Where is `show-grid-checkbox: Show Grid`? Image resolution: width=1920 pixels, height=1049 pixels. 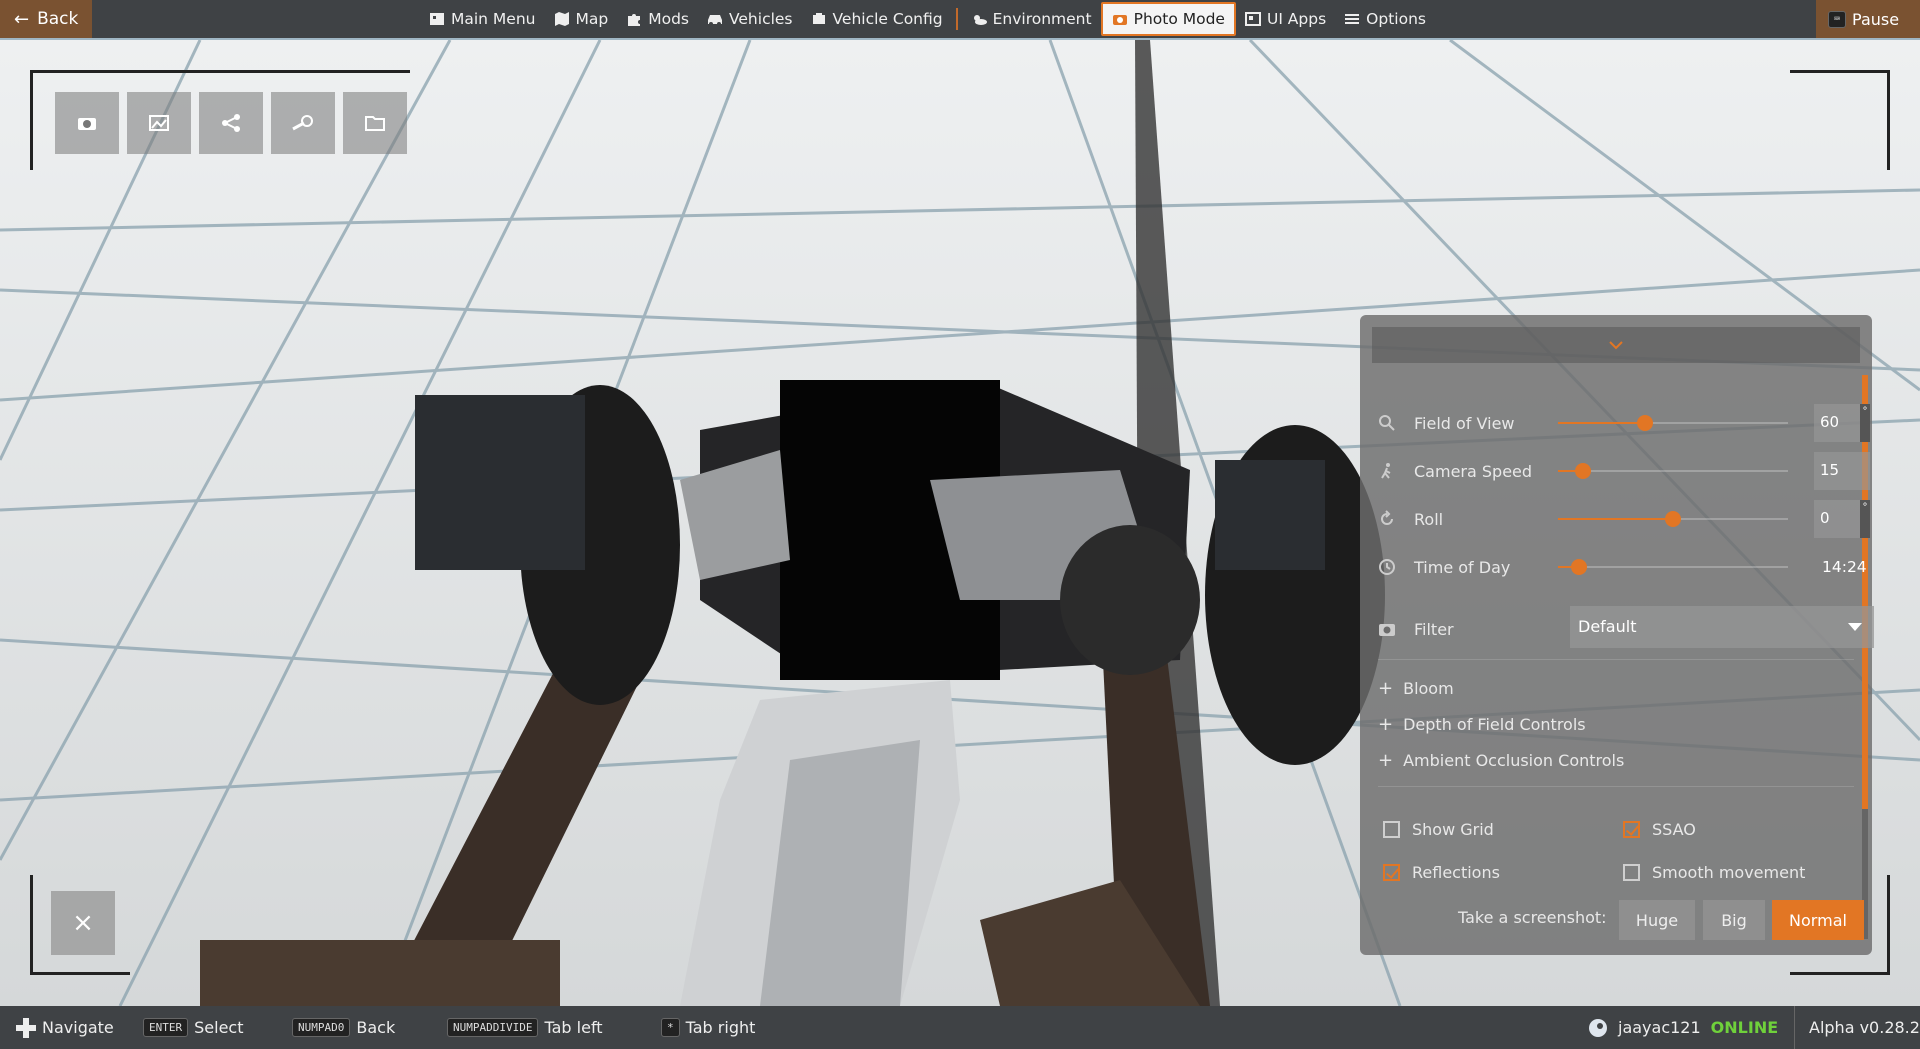
show-grid-checkbox: Show Grid is located at coordinates (1438, 829).